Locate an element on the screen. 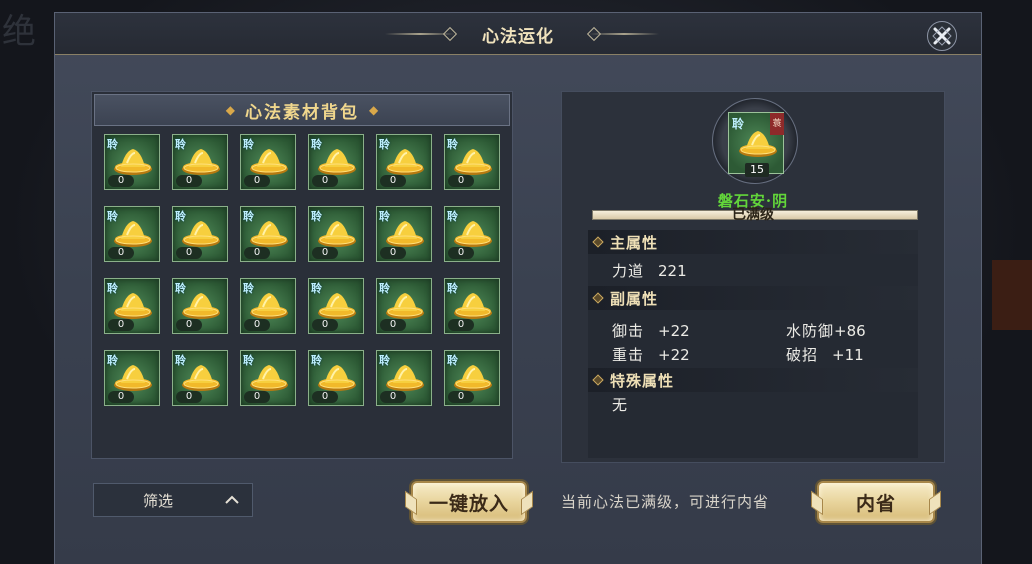 The image size is (1032, 564). one-click-insert-button: 一键放入 is located at coordinates (469, 502).